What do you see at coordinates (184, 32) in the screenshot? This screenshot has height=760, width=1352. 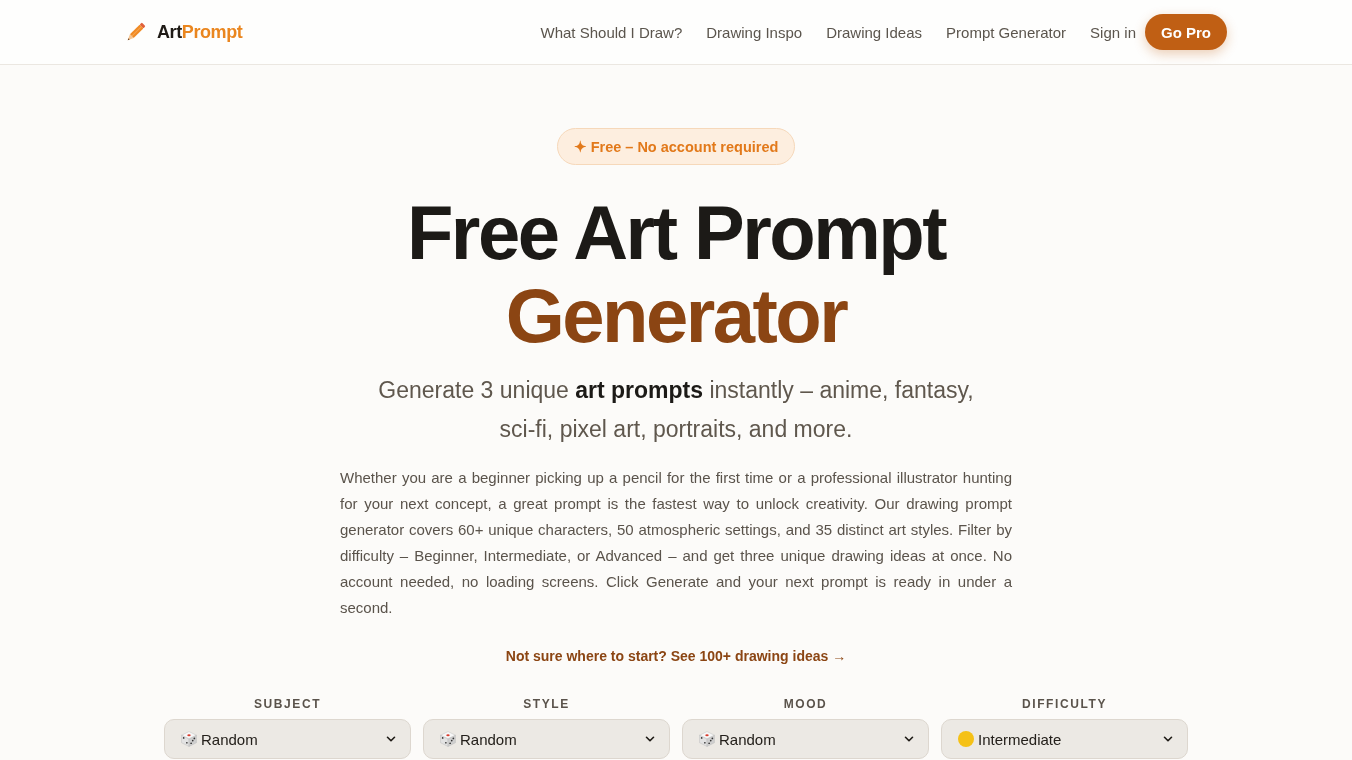 I see `logo-link: ArtPrompt` at bounding box center [184, 32].